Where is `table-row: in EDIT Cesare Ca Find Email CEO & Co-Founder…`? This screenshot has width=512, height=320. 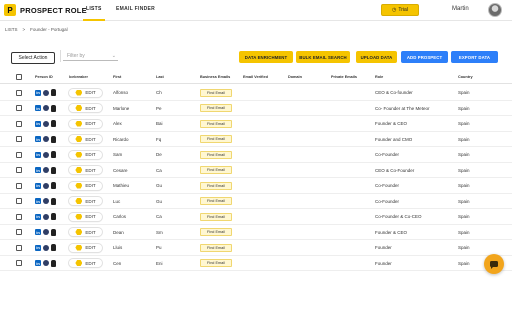 table-row: in EDIT Cesare Ca Find Email CEO & Co-Founder… is located at coordinates (256, 170).